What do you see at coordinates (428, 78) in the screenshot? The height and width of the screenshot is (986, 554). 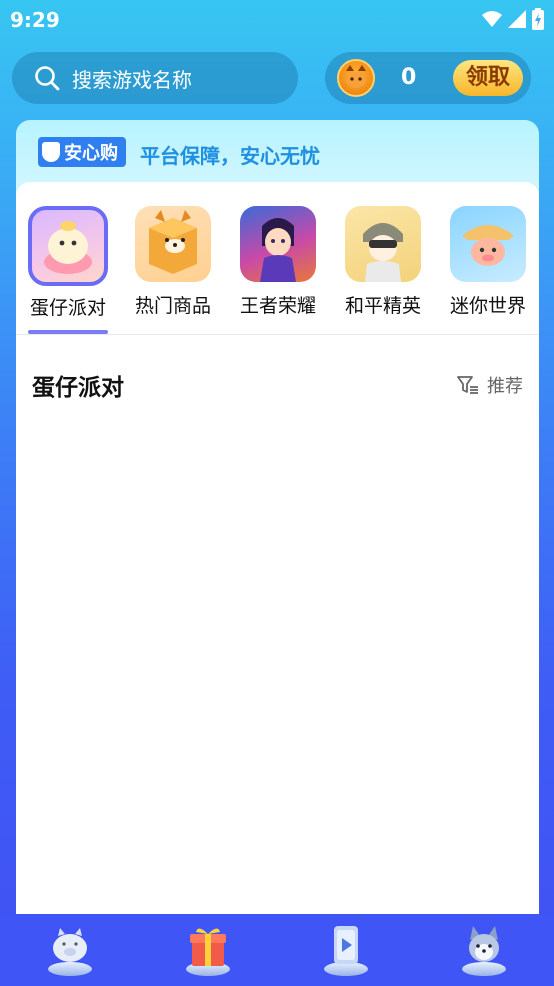 I see `coin-balance: 0 领取` at bounding box center [428, 78].